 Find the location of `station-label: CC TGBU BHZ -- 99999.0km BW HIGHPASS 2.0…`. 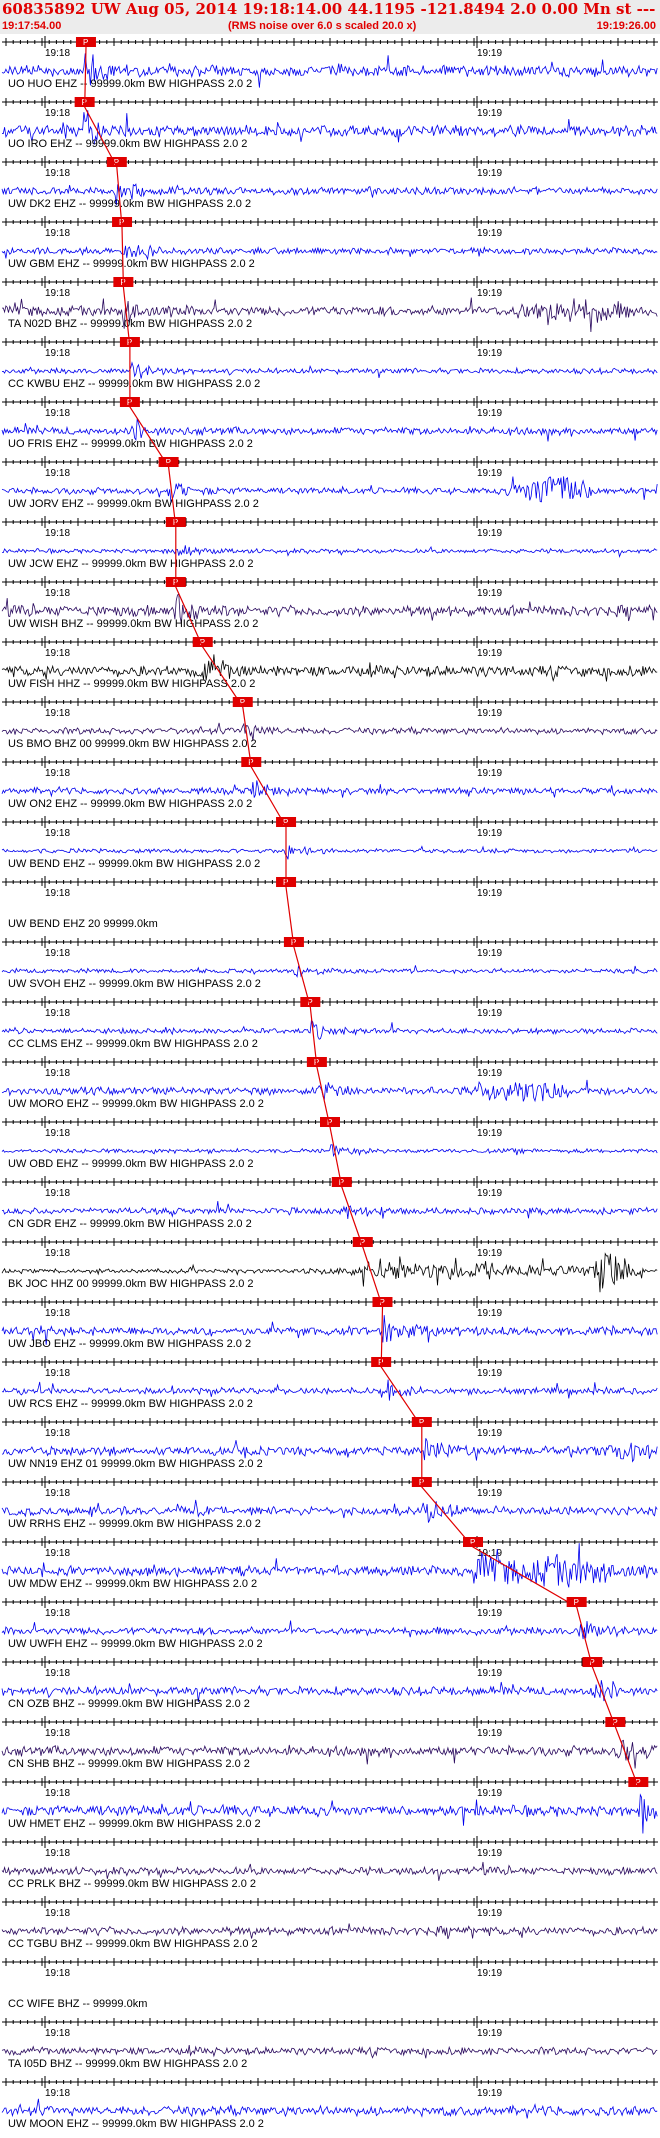

station-label: CC TGBU BHZ -- 99999.0km BW HIGHPASS 2.0… is located at coordinates (133, 1944).